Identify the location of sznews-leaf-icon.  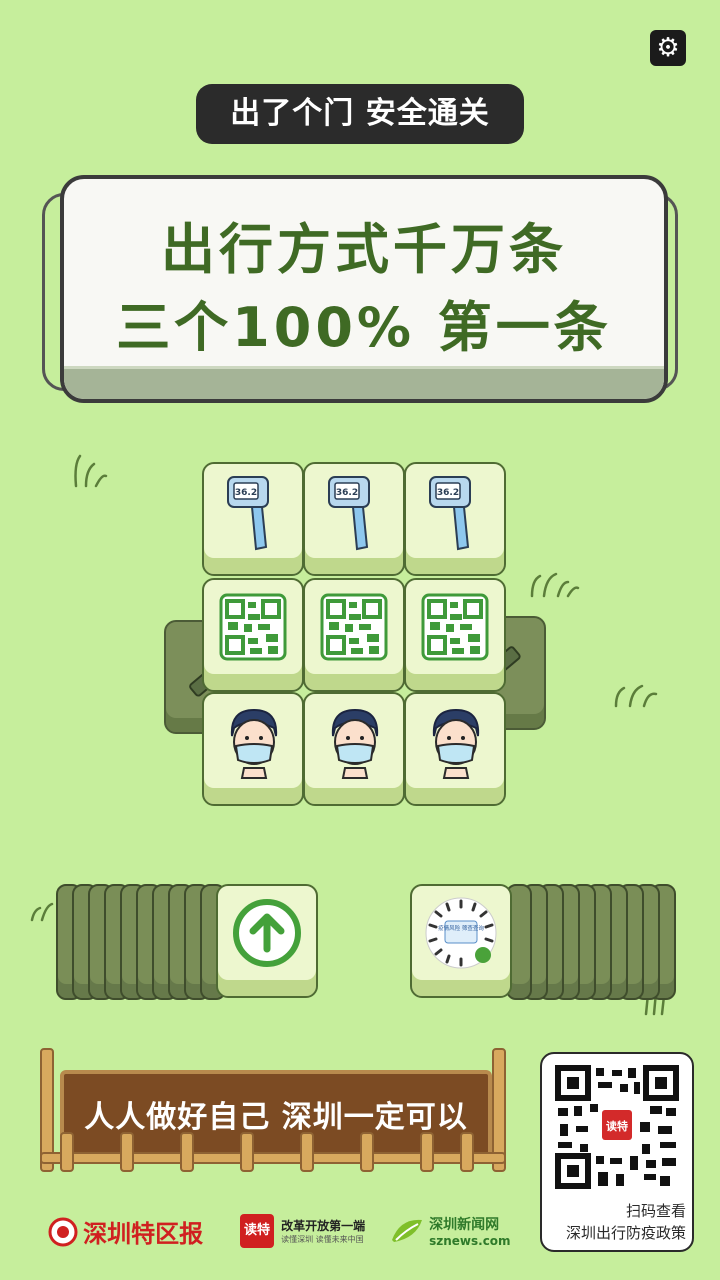
(407, 1230).